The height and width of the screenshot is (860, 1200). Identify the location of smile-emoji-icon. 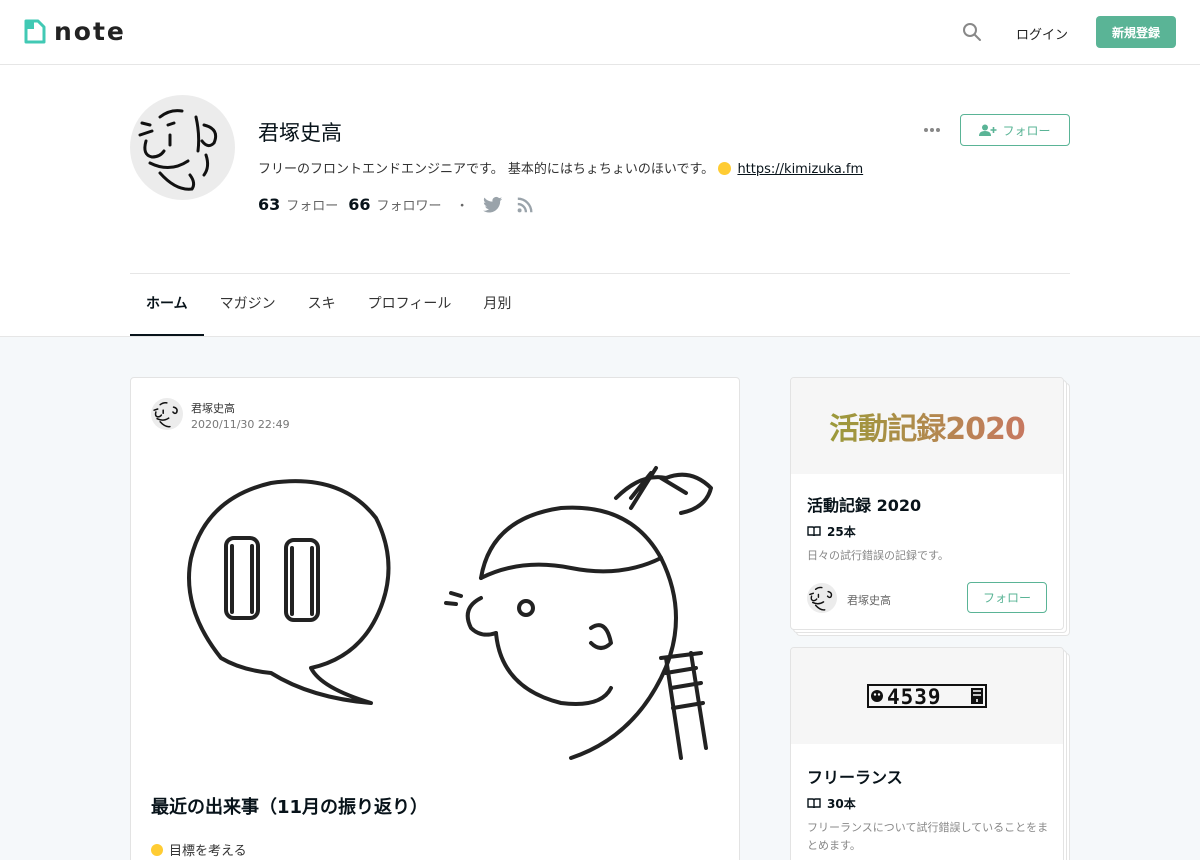
(725, 168).